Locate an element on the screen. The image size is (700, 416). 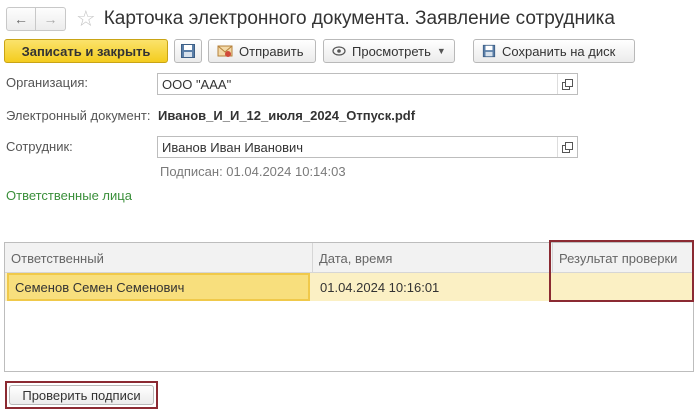
verify-signatures-highlight: Проверить подписи is located at coordinates (81, 395).